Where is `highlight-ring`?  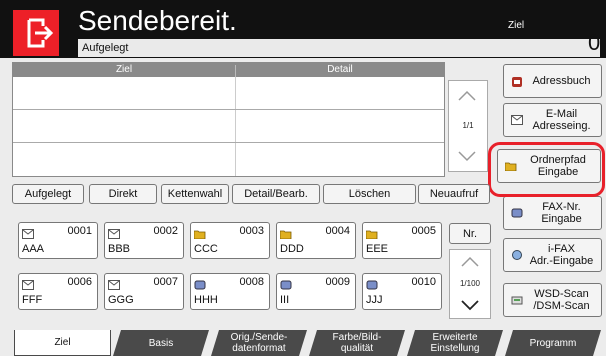
highlight-ring is located at coordinates (546, 169).